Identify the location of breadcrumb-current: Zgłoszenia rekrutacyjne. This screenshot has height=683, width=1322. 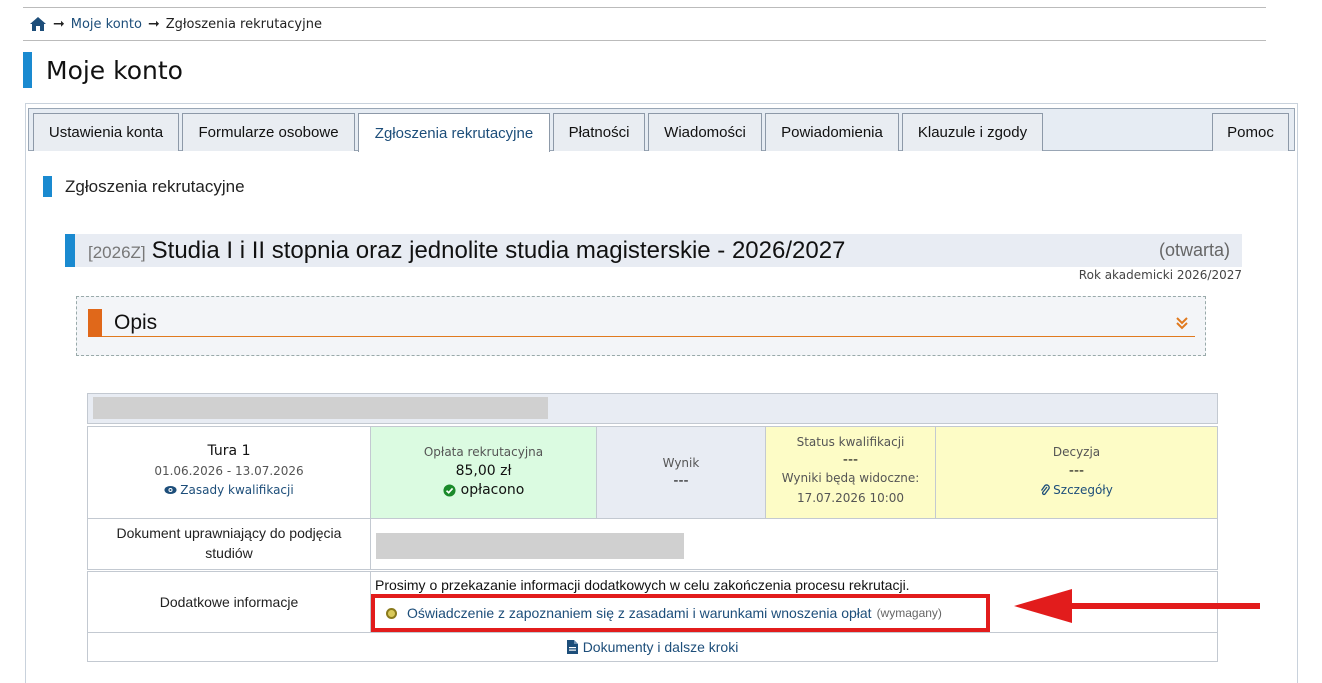
(243, 24).